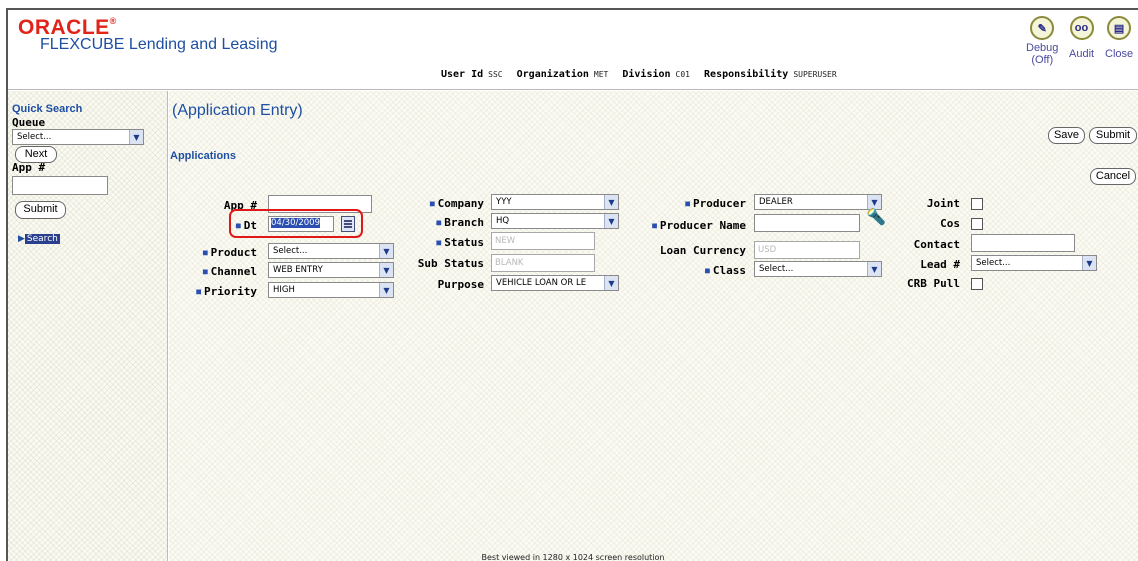  I want to click on class-select: Select... ▼, so click(818, 269).